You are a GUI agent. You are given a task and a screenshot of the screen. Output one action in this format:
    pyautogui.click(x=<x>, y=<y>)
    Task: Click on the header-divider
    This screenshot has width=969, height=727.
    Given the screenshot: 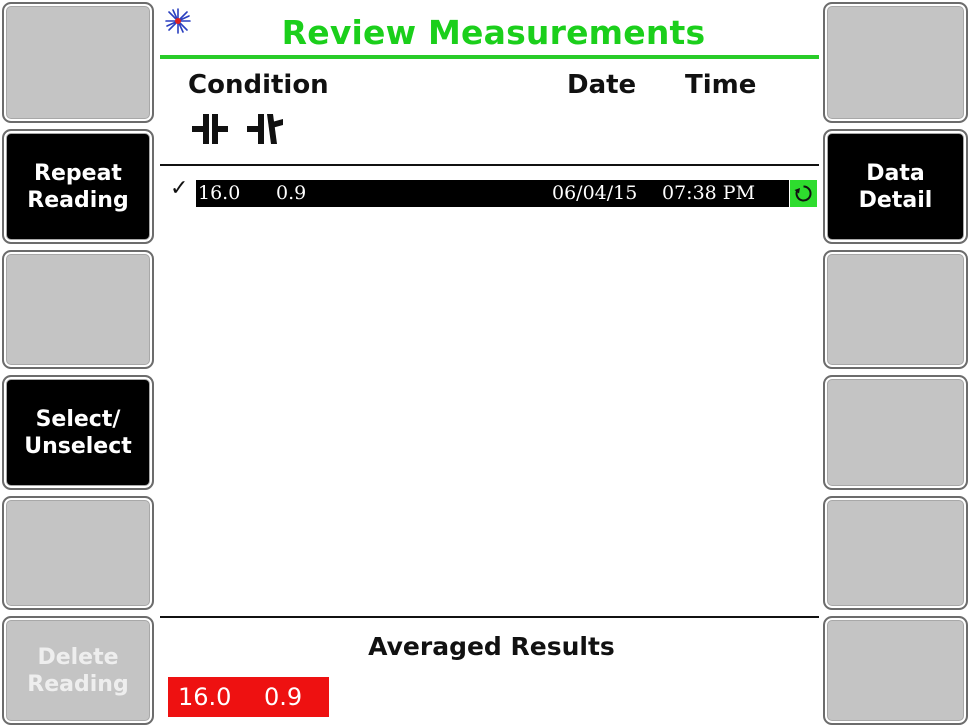 What is the action you would take?
    pyautogui.click(x=489, y=165)
    